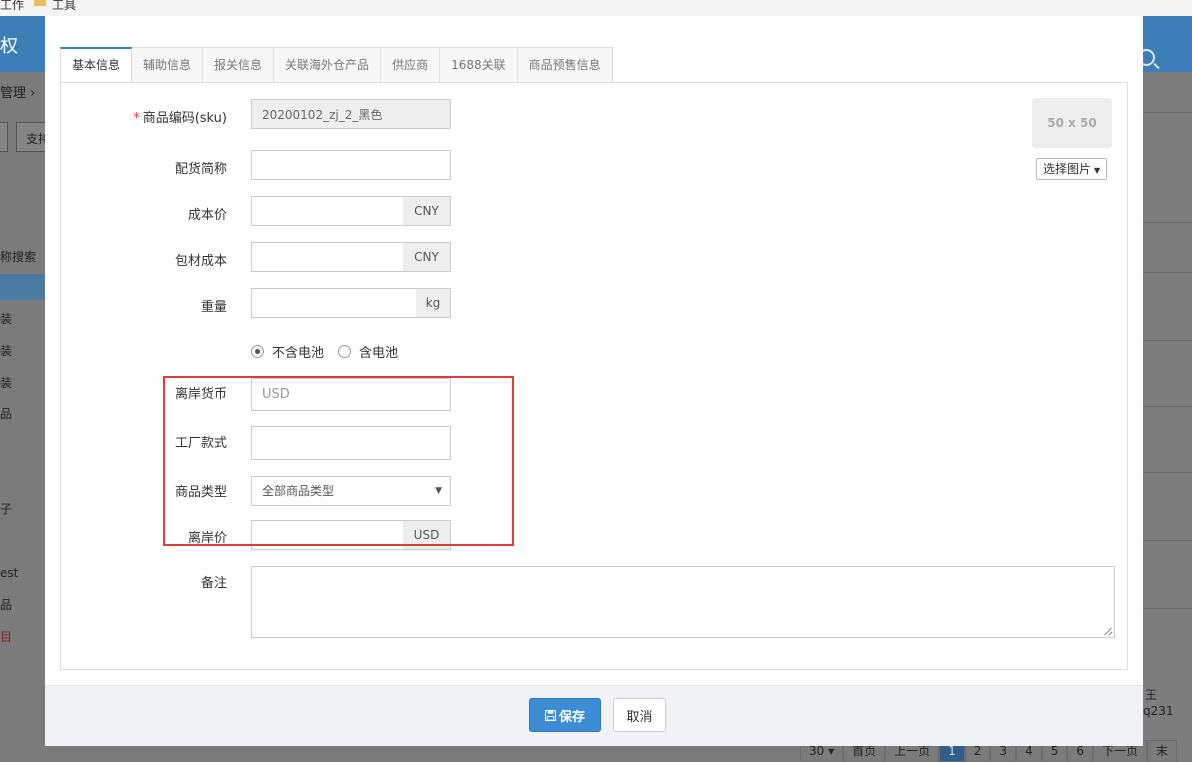 This screenshot has height=762, width=1192. I want to click on background-breadcrumb: 管理 ›, so click(18, 93).